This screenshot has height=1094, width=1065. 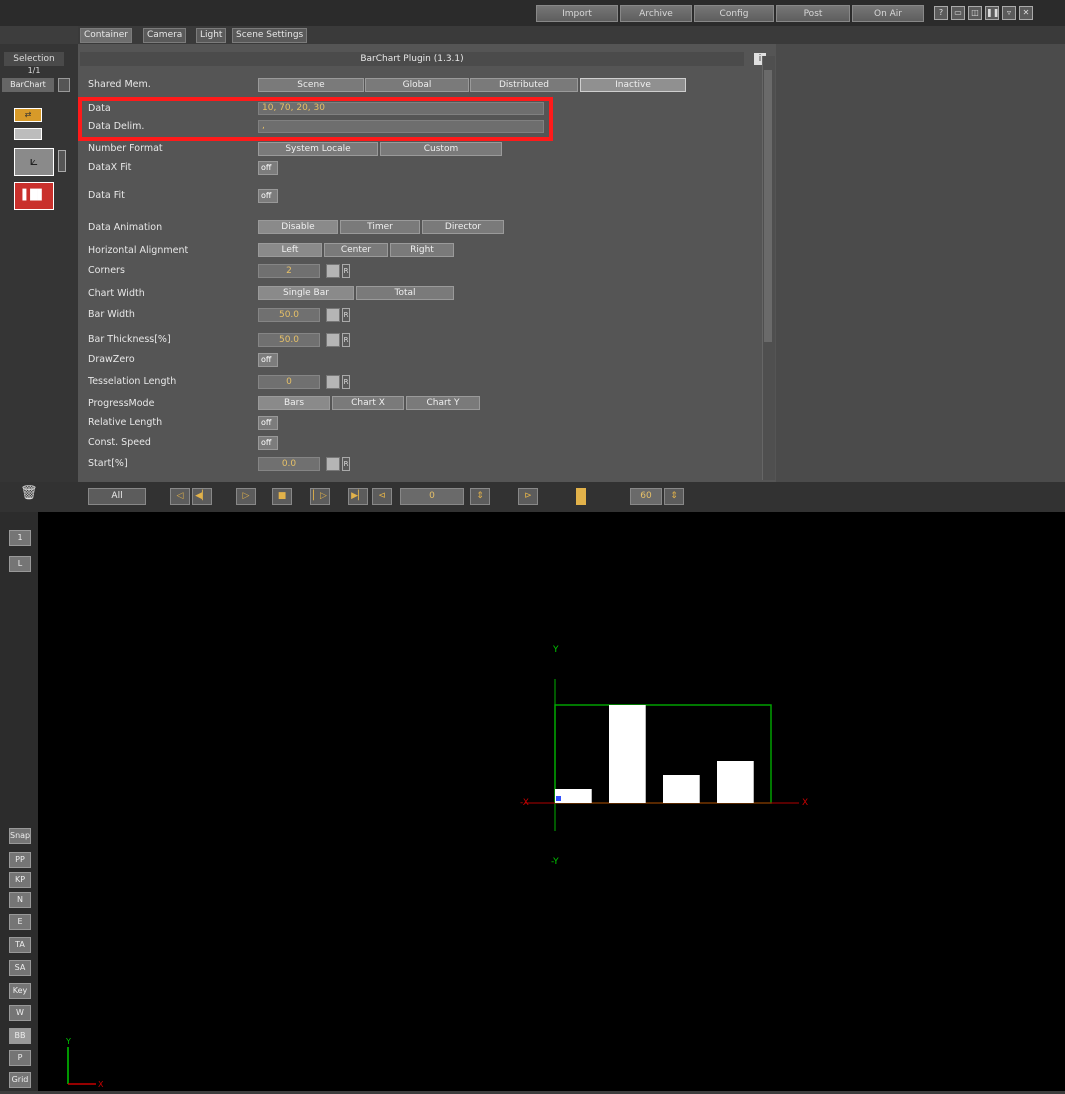 I want to click on tab-scene-settings: Scene Settings, so click(x=270, y=35).